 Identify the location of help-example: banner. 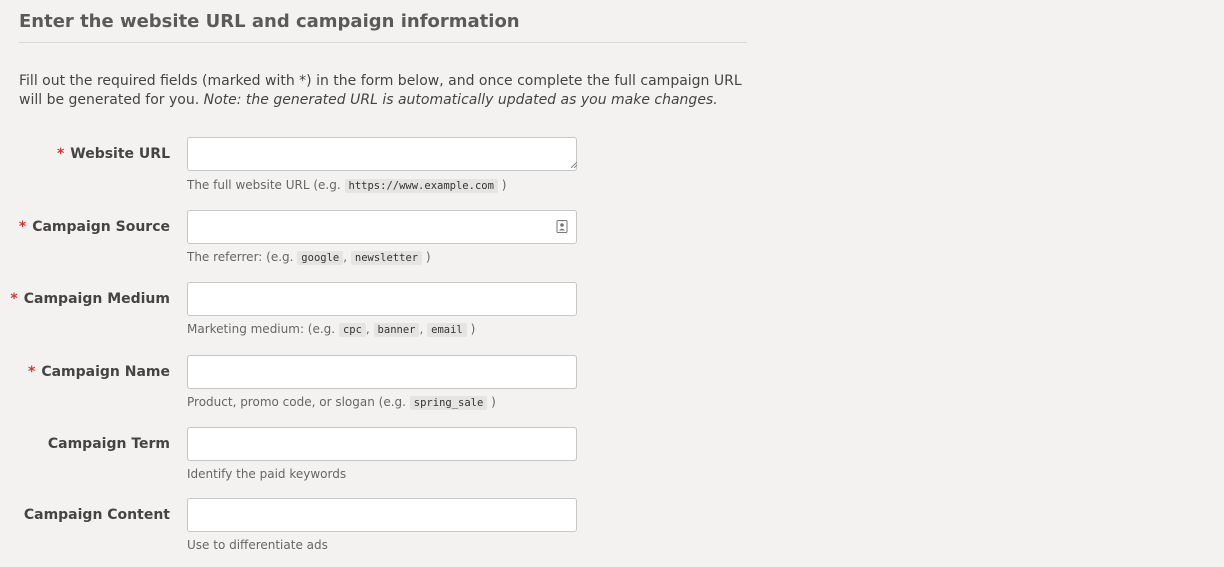
(396, 330).